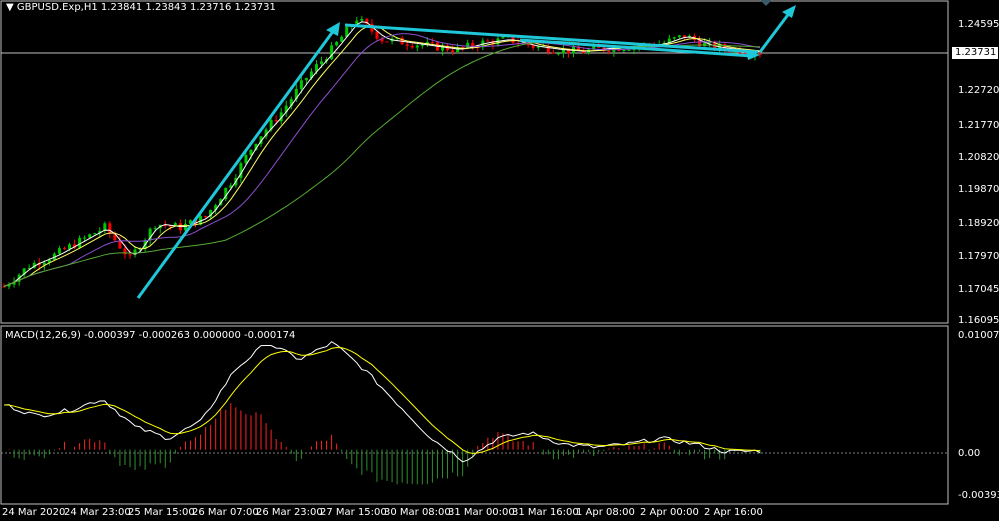  What do you see at coordinates (289, 512) in the screenshot?
I see `time-tick: 26 Mar 23:00` at bounding box center [289, 512].